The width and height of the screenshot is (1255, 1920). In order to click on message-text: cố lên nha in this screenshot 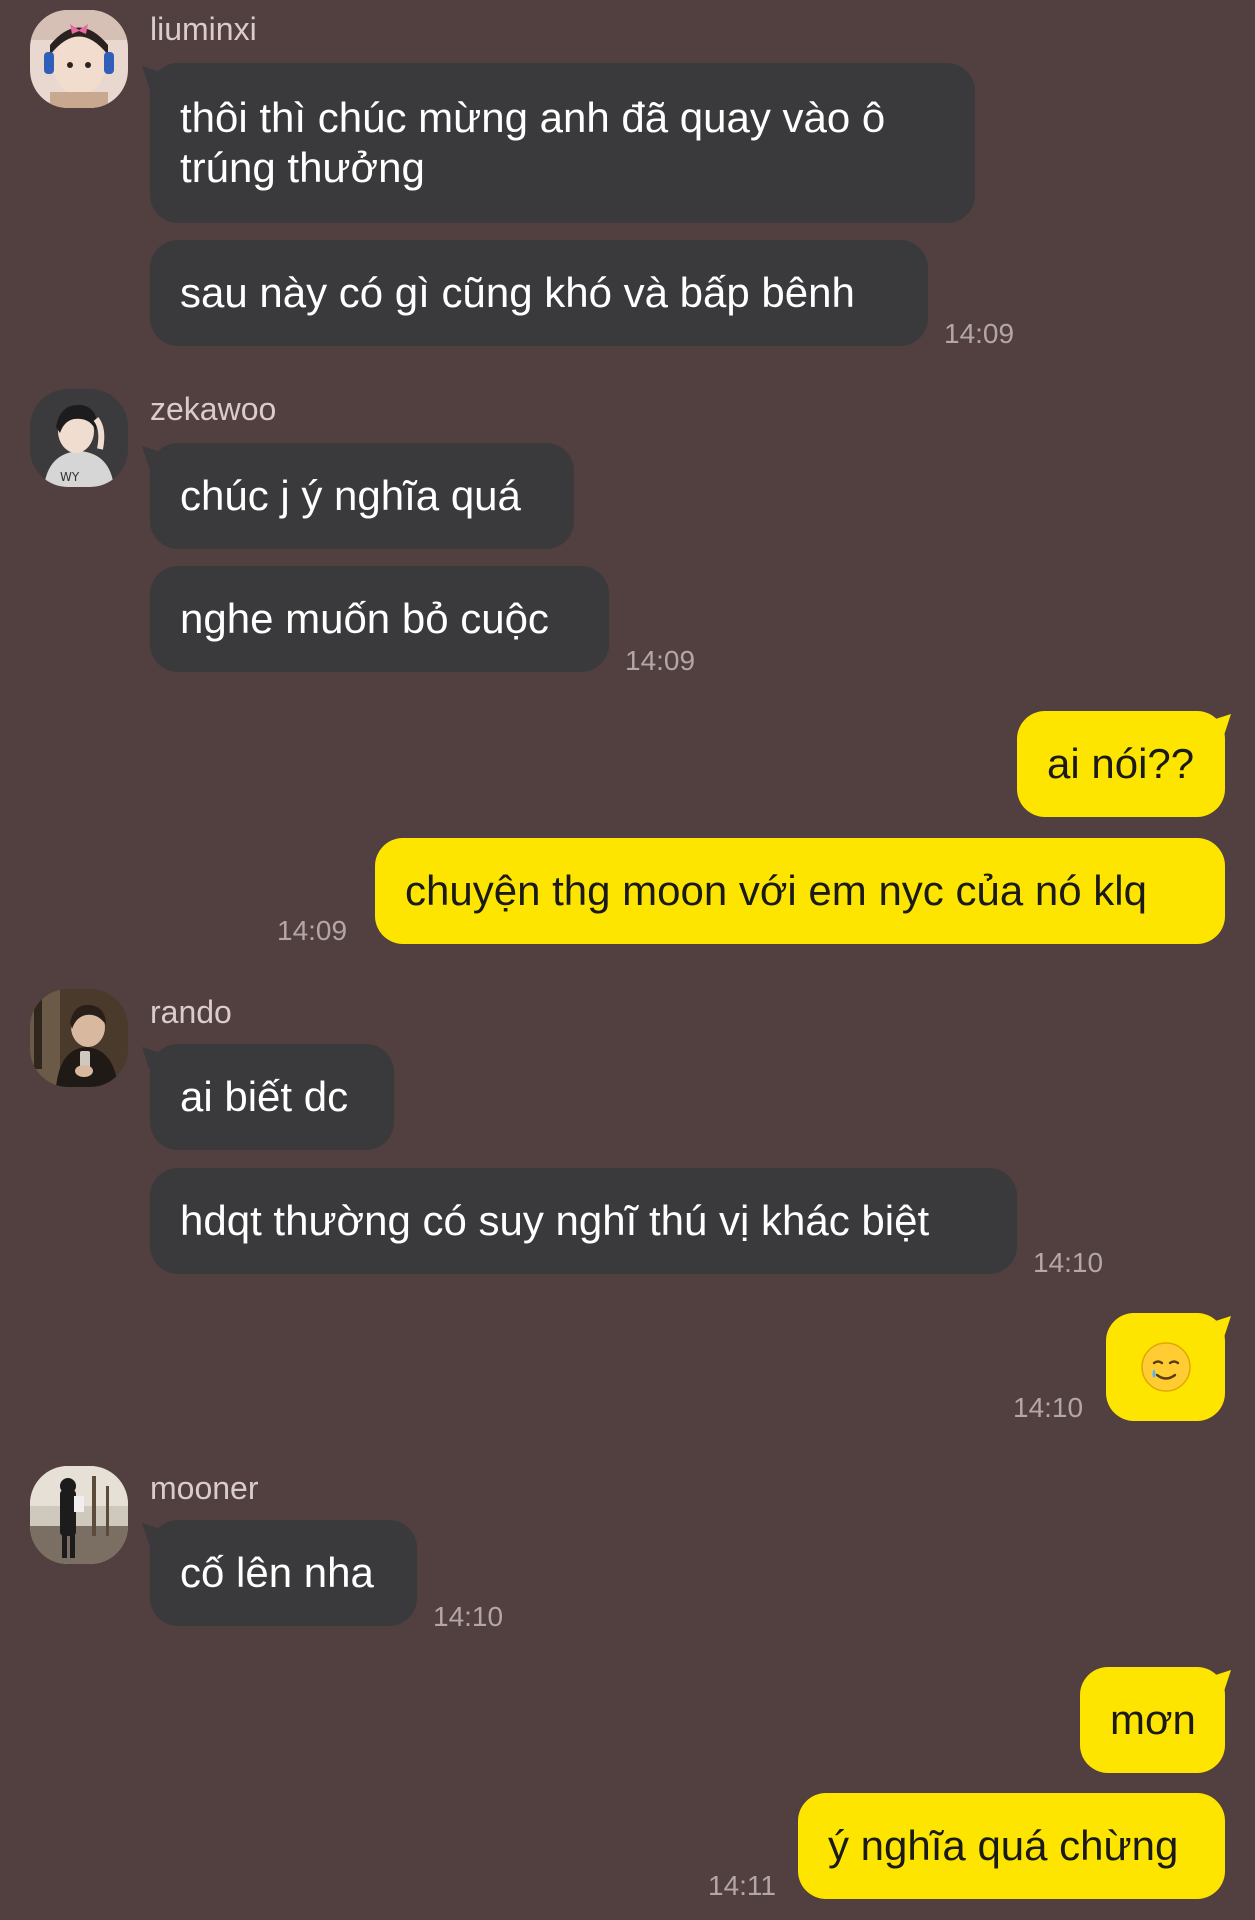, I will do `click(277, 1572)`.